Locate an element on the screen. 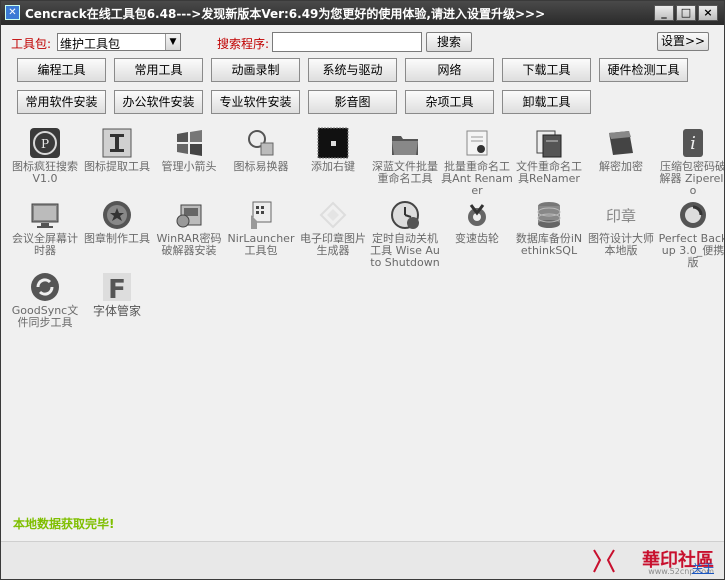  list-item: 图标提取工具 is located at coordinates (117, 163).